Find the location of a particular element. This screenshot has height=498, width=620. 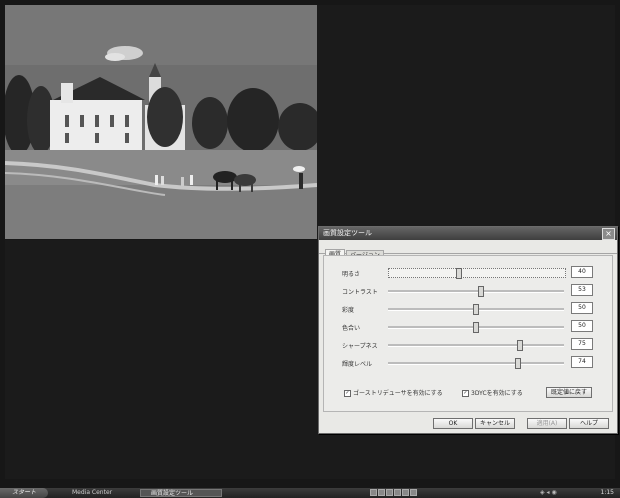

saturation-value-field: 50 is located at coordinates (582, 308).